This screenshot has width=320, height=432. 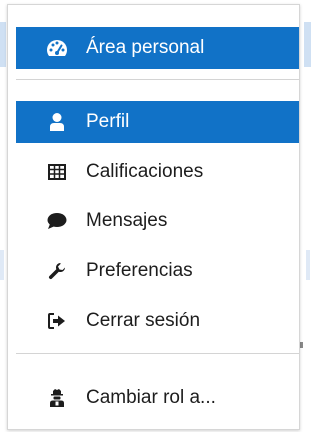 I want to click on user-secret-icon, so click(x=57, y=398).